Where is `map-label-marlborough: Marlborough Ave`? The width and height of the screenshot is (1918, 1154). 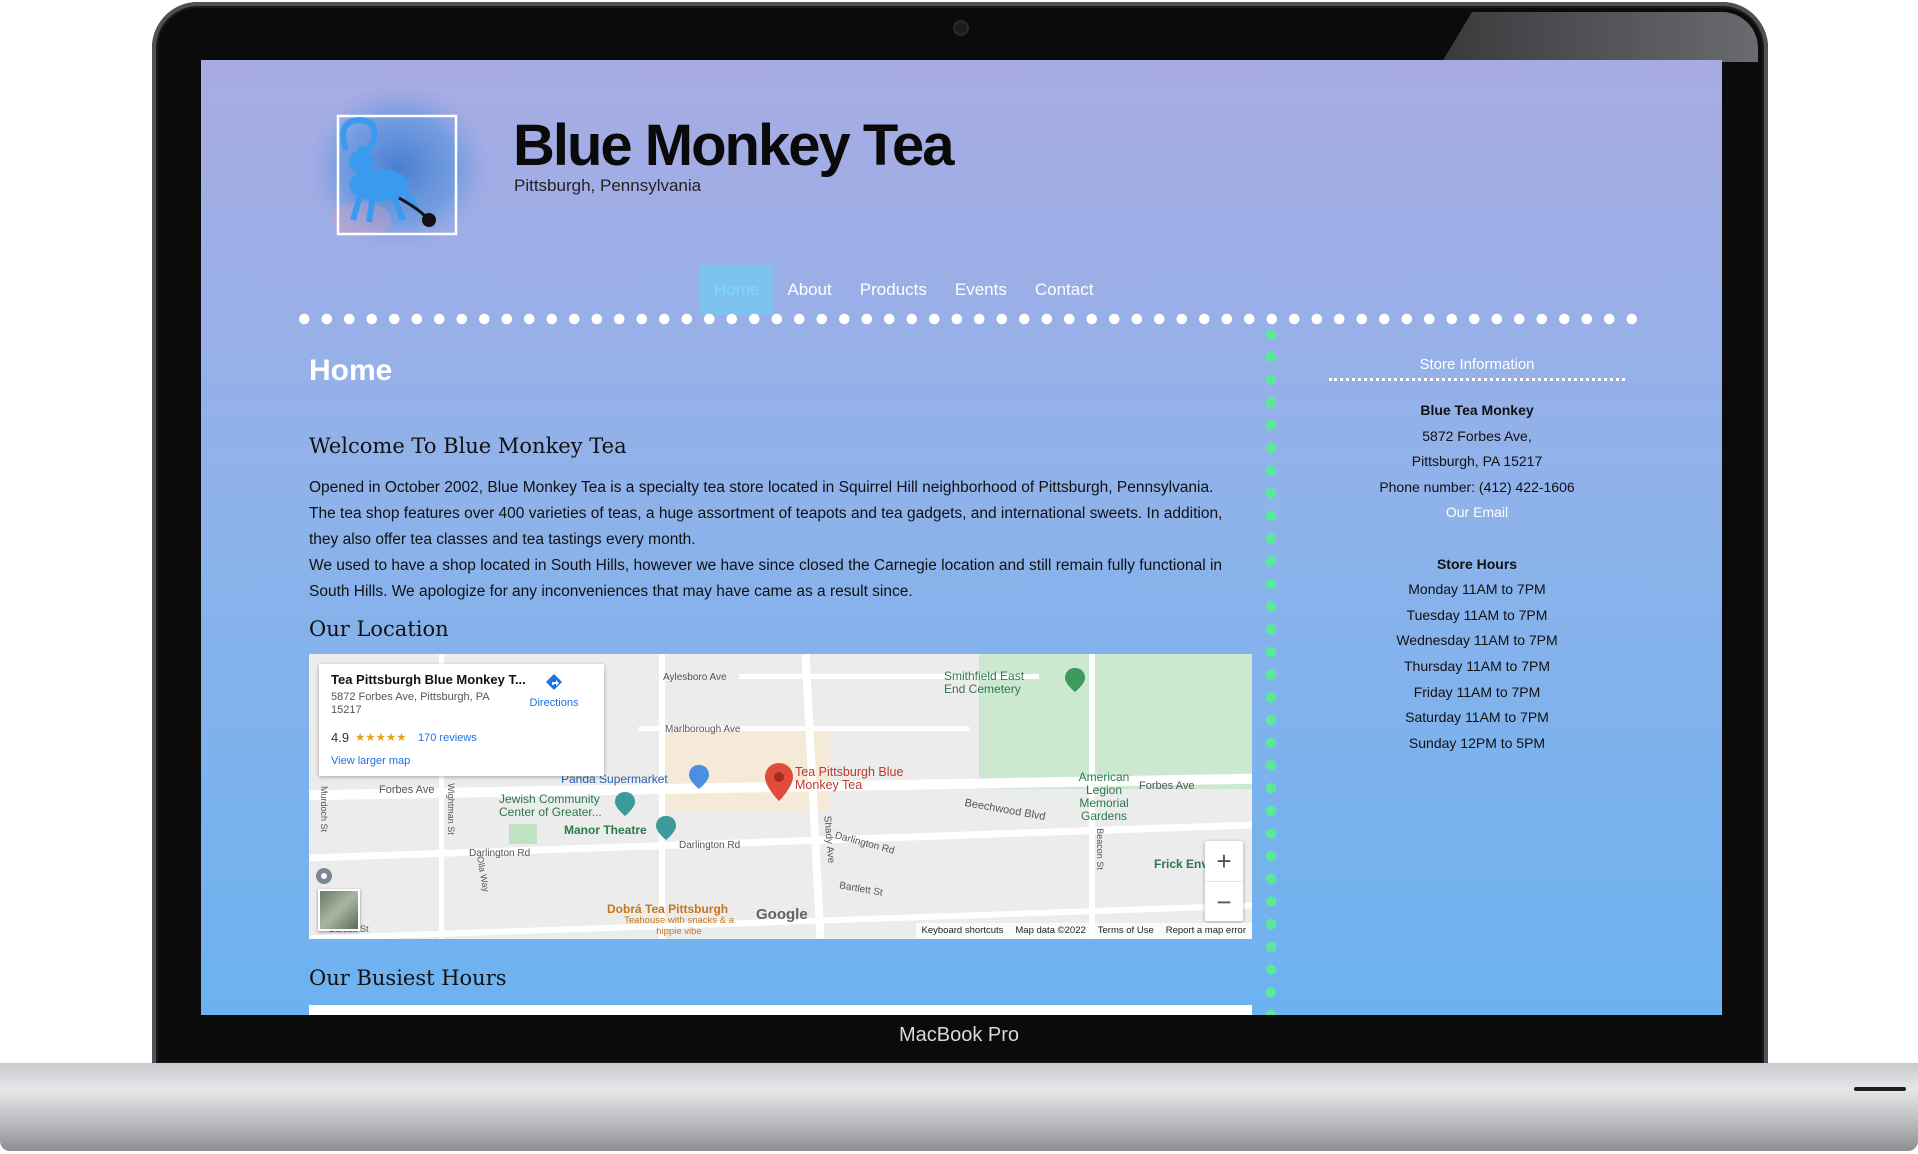
map-label-marlborough: Marlborough Ave is located at coordinates (703, 729).